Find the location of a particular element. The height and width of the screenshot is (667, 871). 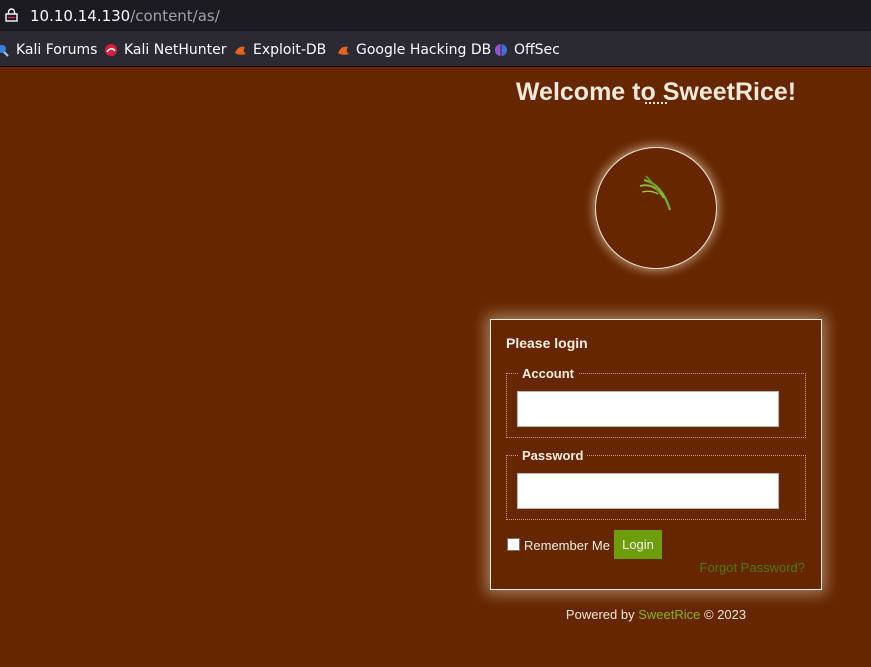

footer-prefix: Powered by is located at coordinates (602, 614).